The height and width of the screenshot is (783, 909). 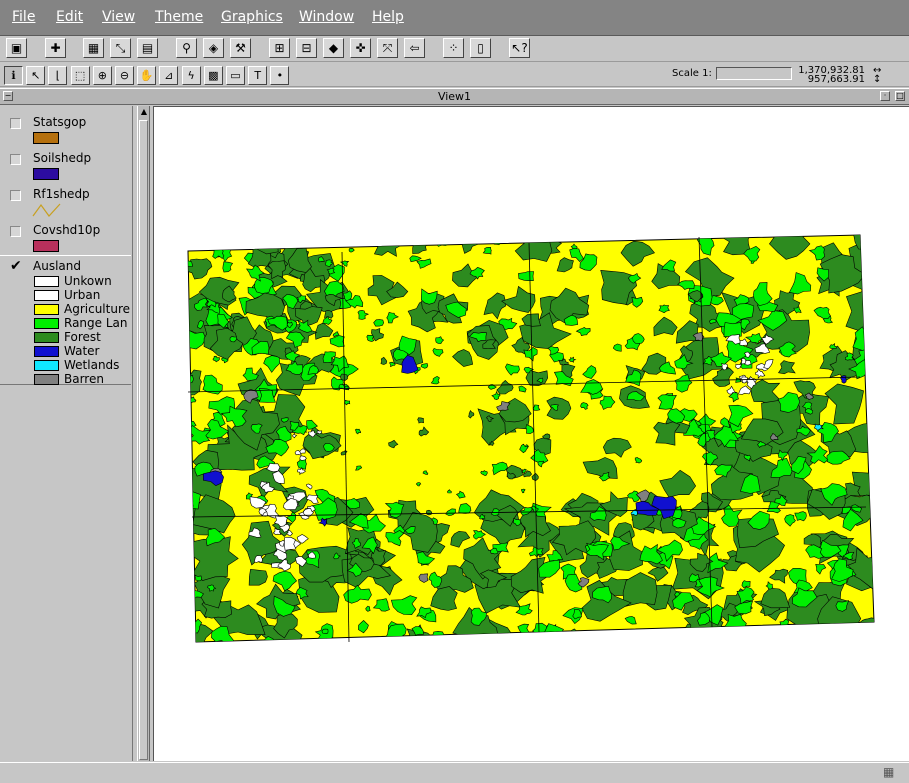 I want to click on clear-selected-button: ▯, so click(x=480, y=48).